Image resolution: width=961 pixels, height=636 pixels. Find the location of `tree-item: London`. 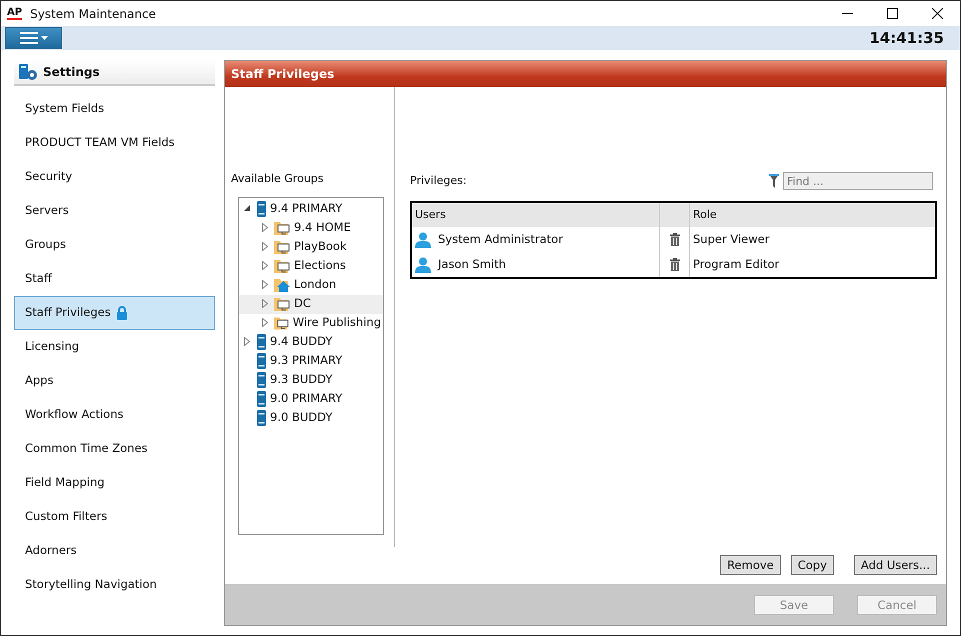

tree-item: London is located at coordinates (311, 285).